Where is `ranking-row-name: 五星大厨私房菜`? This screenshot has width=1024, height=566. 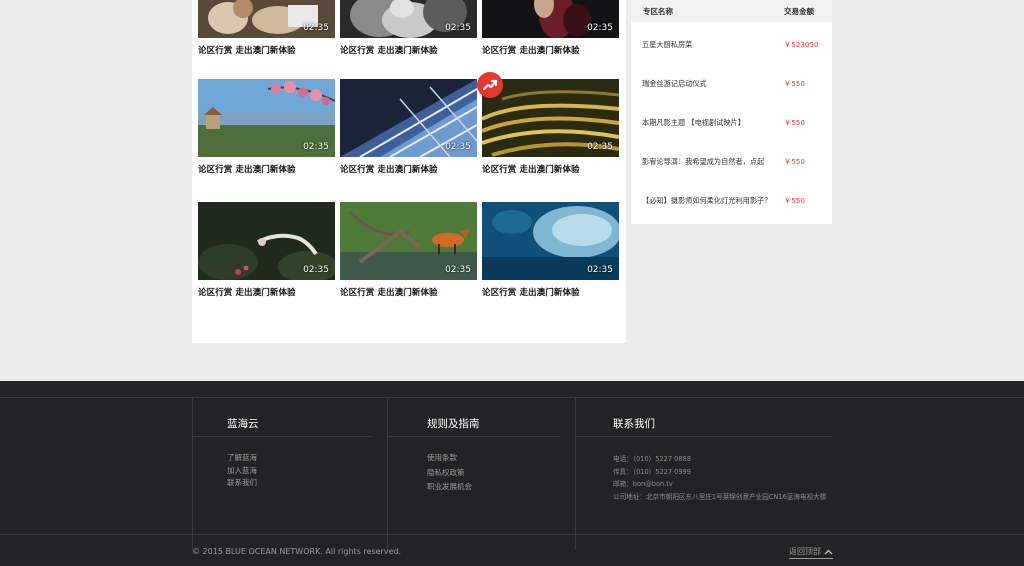 ranking-row-name: 五星大厨私房菜 is located at coordinates (667, 45).